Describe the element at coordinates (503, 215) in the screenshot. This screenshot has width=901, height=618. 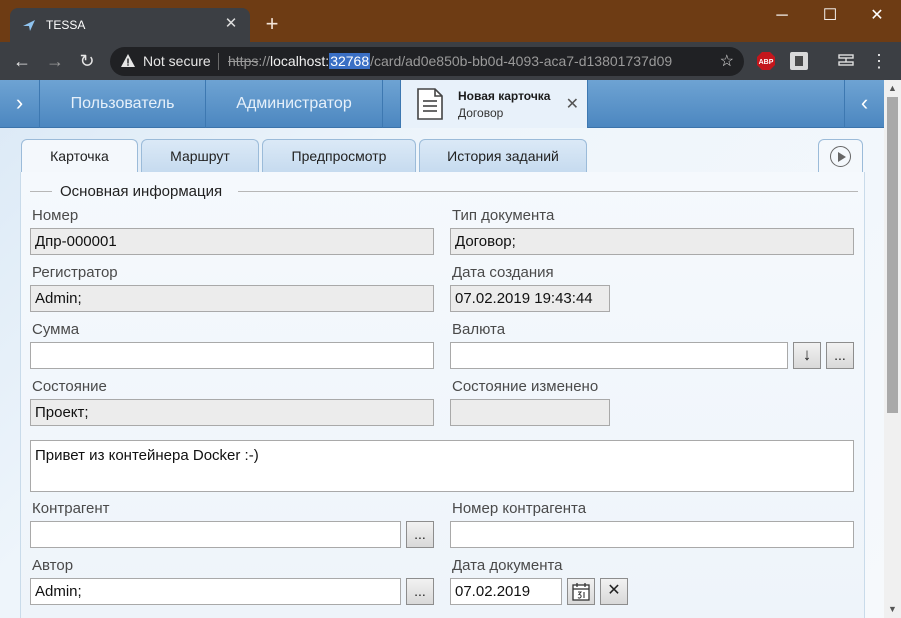
I see `doctype-label: Тип документа` at that location.